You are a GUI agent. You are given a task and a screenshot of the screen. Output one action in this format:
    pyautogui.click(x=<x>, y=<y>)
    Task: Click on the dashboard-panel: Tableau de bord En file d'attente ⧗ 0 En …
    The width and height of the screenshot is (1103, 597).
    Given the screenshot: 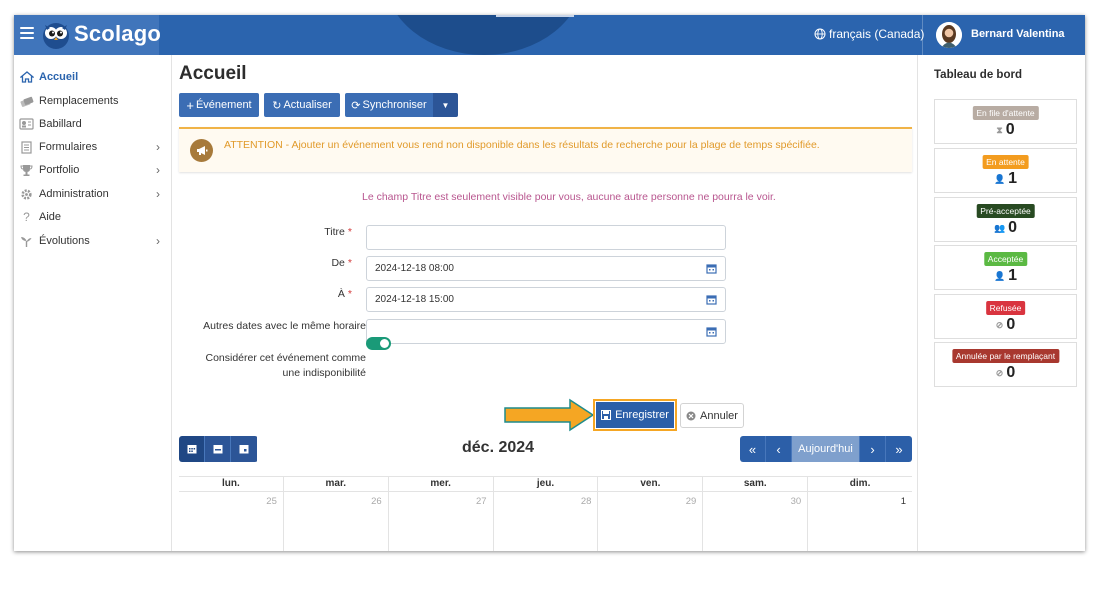 What is the action you would take?
    pyautogui.click(x=1001, y=303)
    